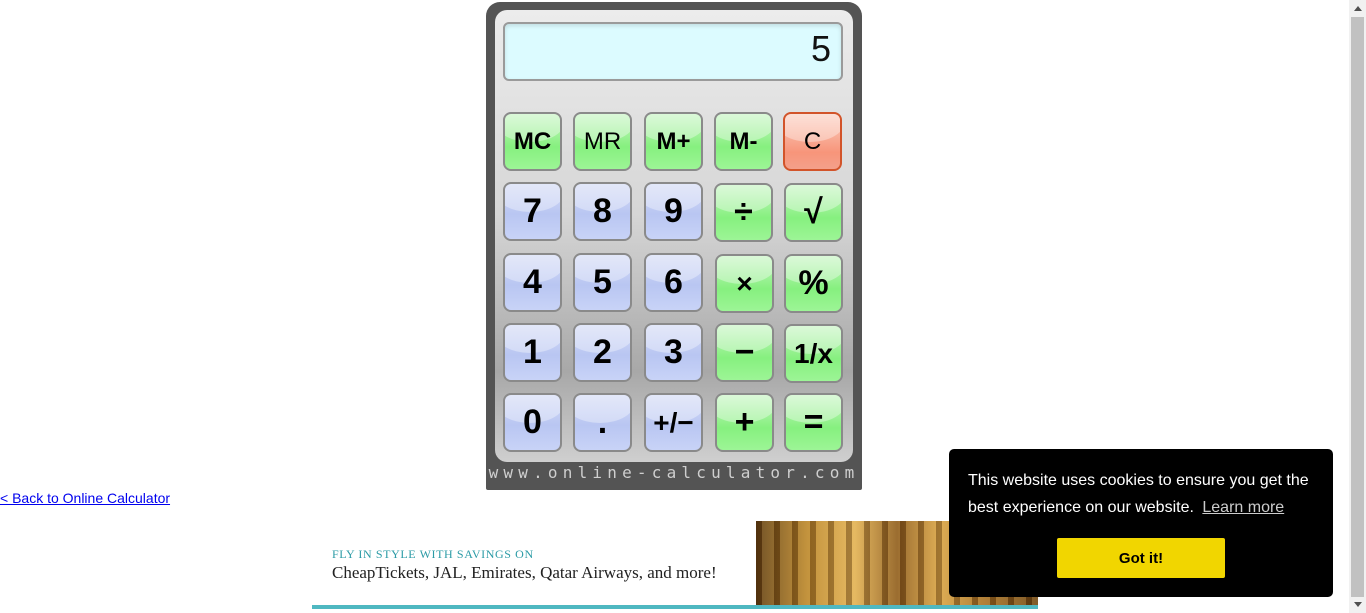  I want to click on memory-clear-button: MC, so click(532, 141).